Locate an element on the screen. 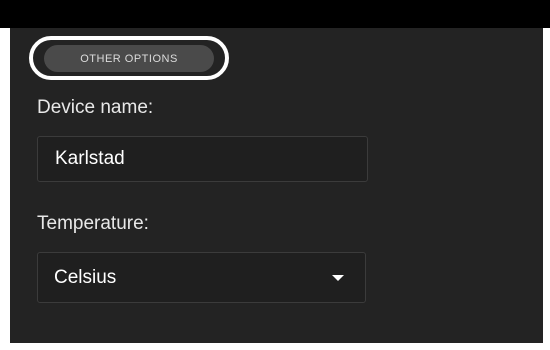 The width and height of the screenshot is (550, 350). other-options-button: OTHER OPTIONS is located at coordinates (129, 58).